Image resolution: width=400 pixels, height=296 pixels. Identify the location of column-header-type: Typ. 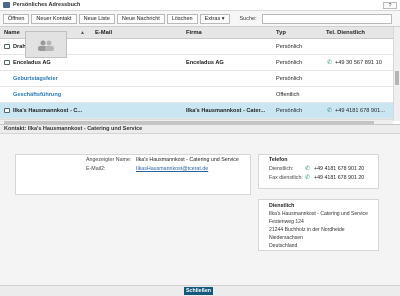
(281, 33).